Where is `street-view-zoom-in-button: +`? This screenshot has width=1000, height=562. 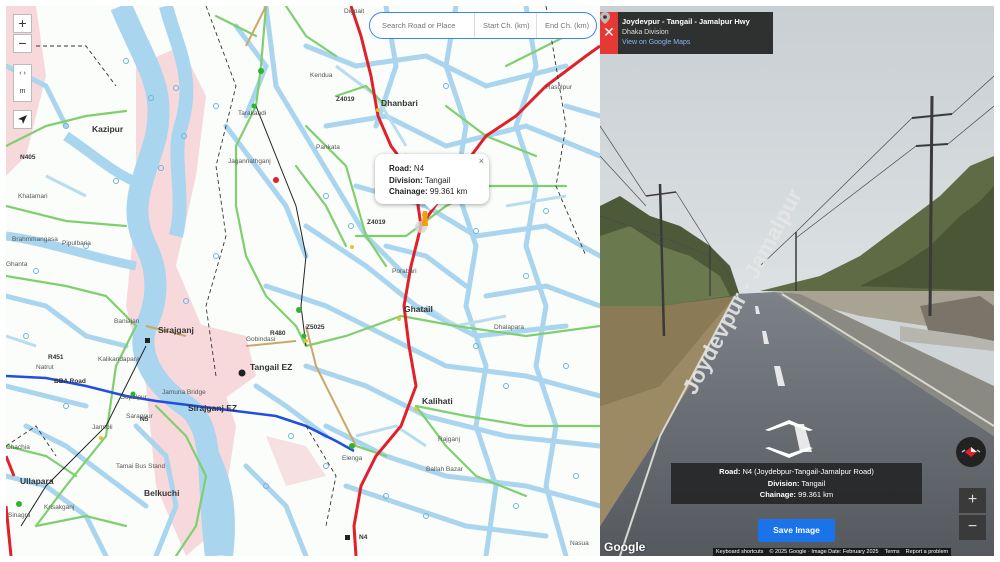 street-view-zoom-in-button: + is located at coordinates (972, 500).